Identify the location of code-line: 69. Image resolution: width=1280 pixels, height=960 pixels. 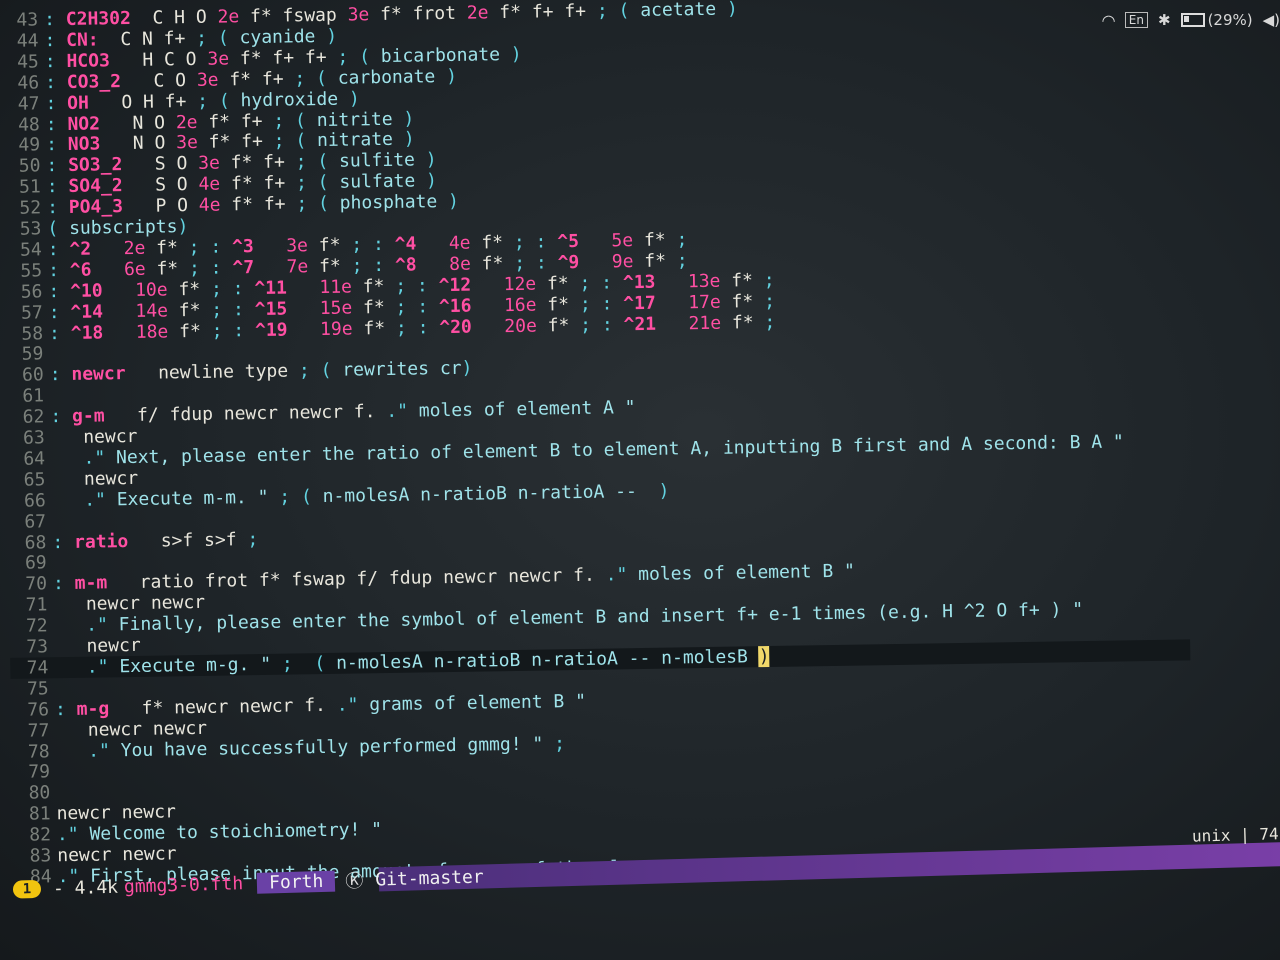
(31, 564).